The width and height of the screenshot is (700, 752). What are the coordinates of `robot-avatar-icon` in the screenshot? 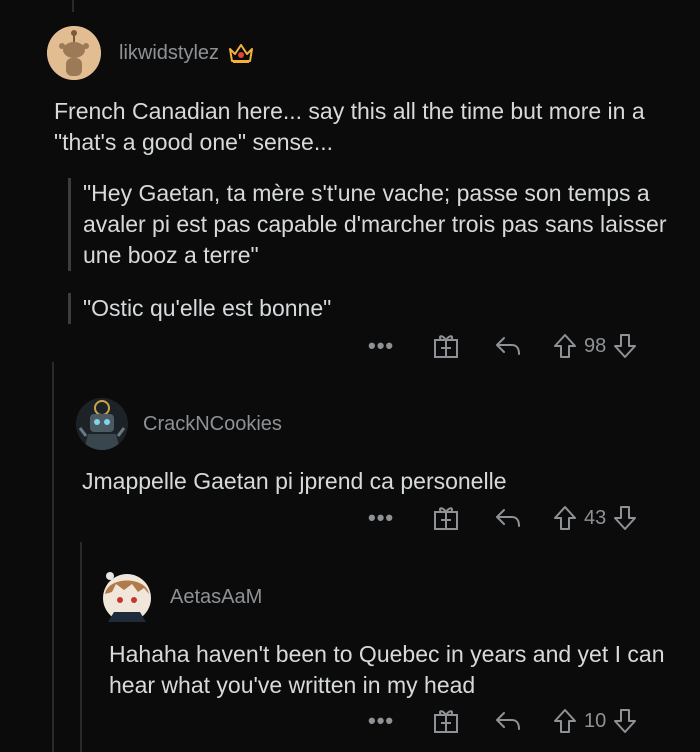 It's located at (102, 424).